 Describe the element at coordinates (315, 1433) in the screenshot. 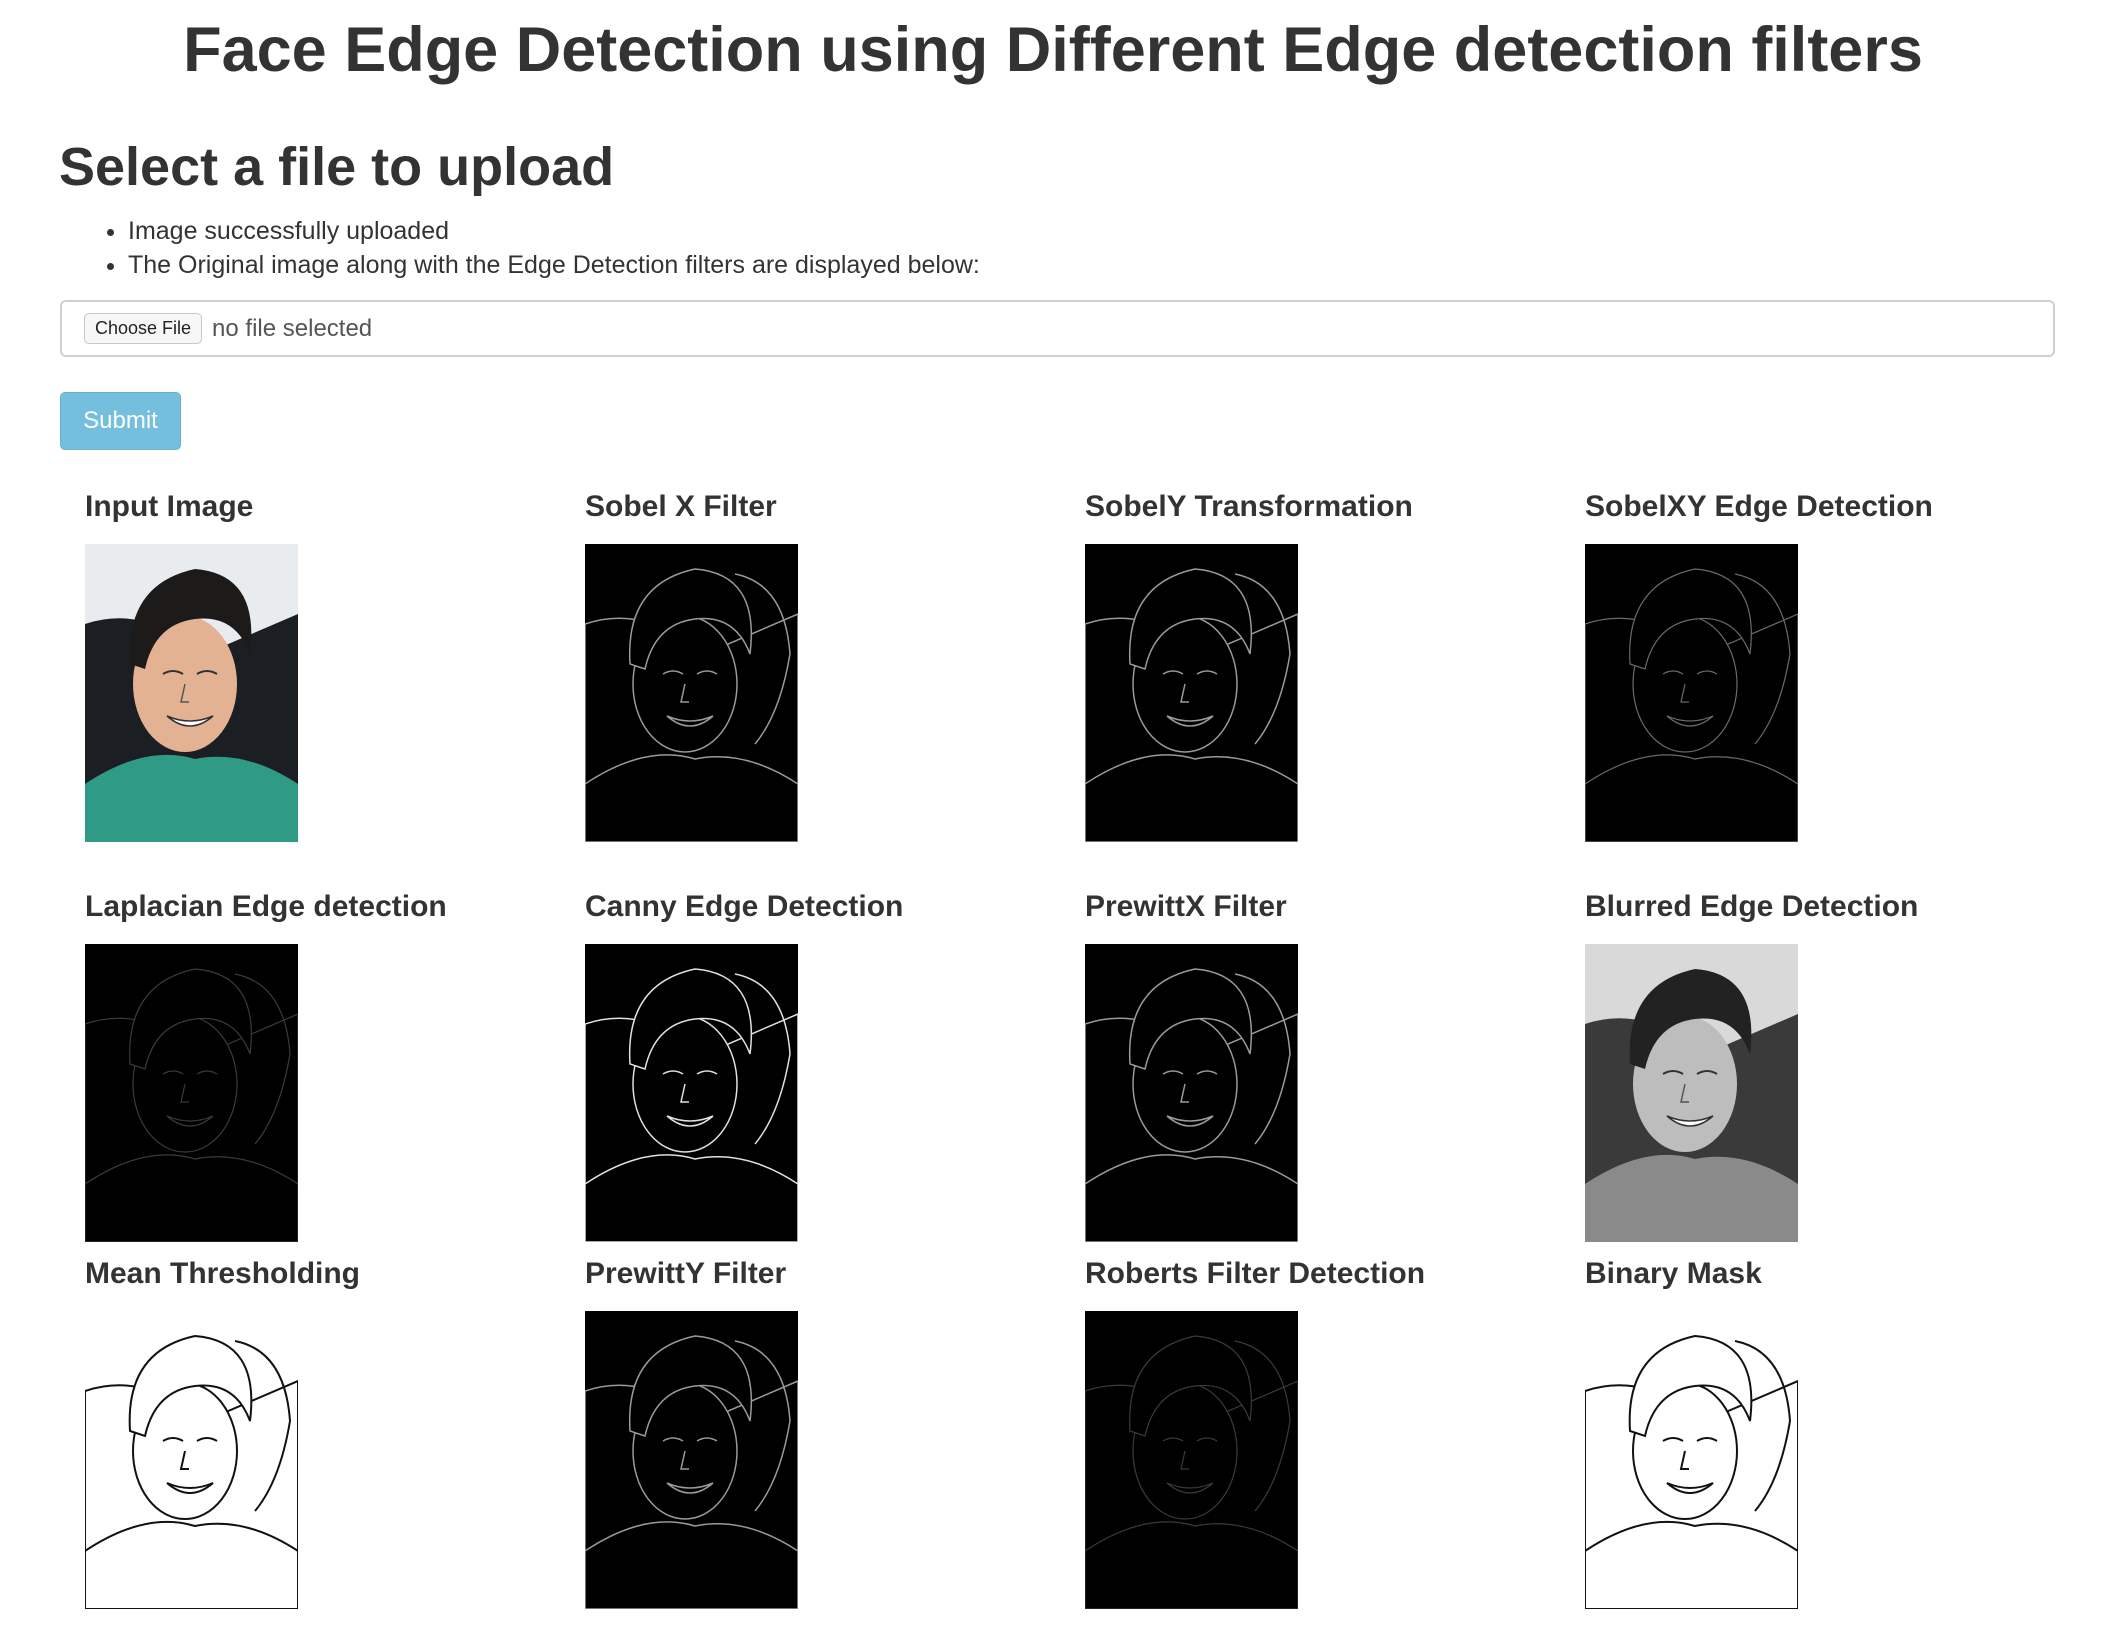

I see `result-card-mean-thresholding: Mean Thresholding` at that location.